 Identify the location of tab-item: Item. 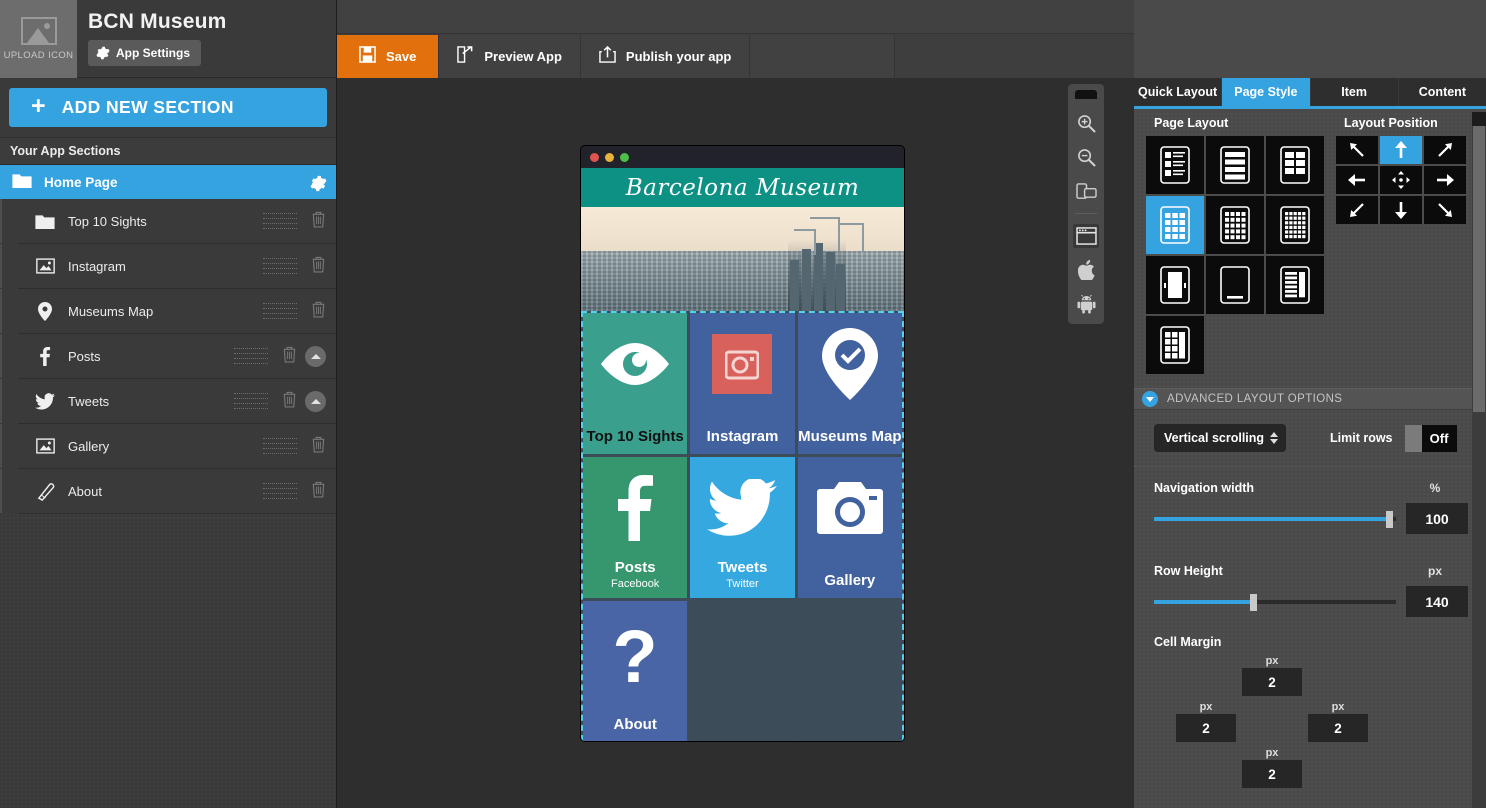
(1354, 92).